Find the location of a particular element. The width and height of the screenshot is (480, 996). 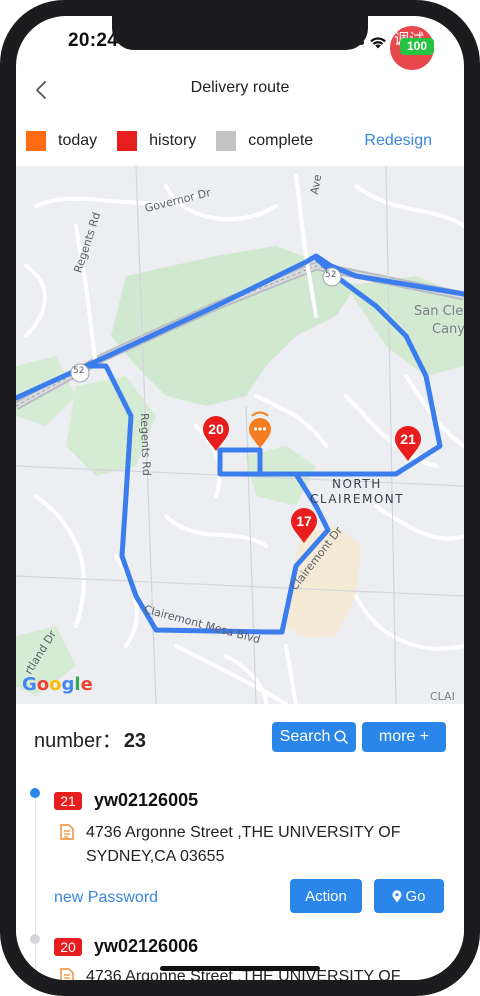

legend-swatch-today is located at coordinates (36, 141).